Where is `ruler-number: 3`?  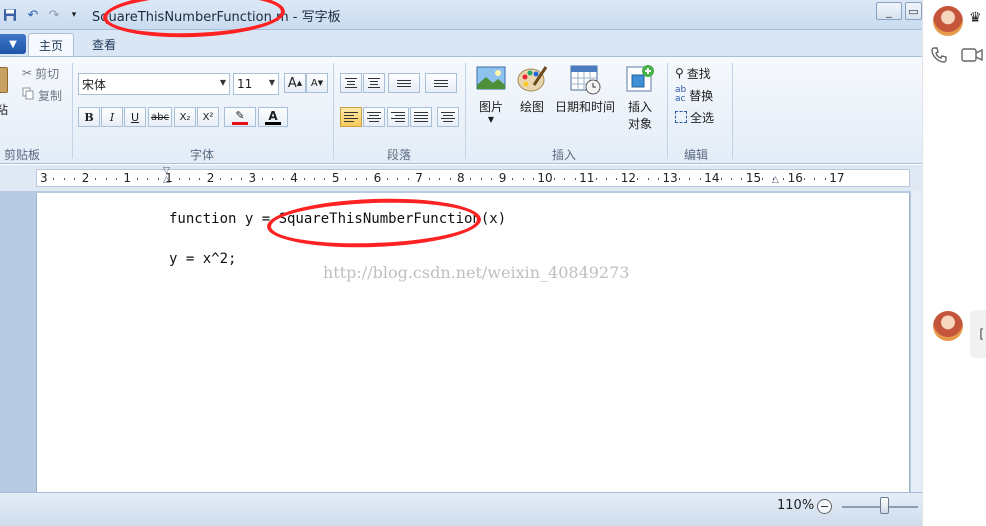
ruler-number: 3 is located at coordinates (252, 178).